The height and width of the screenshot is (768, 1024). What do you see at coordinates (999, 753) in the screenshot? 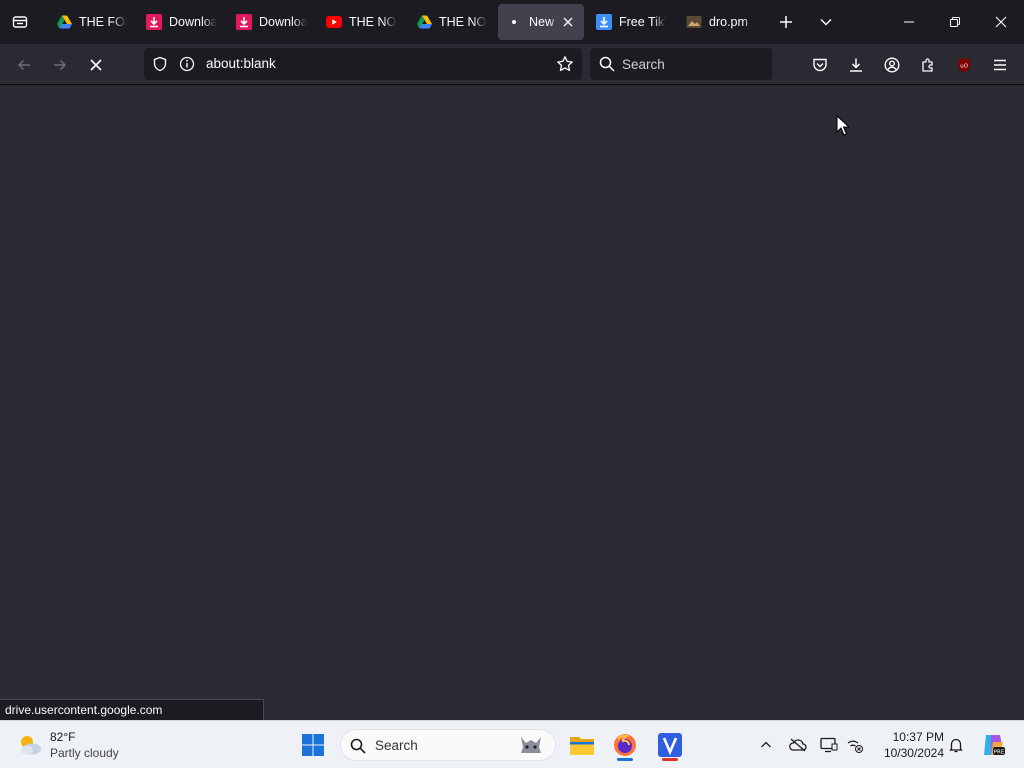
I see `svg-text: PRE` at bounding box center [999, 753].